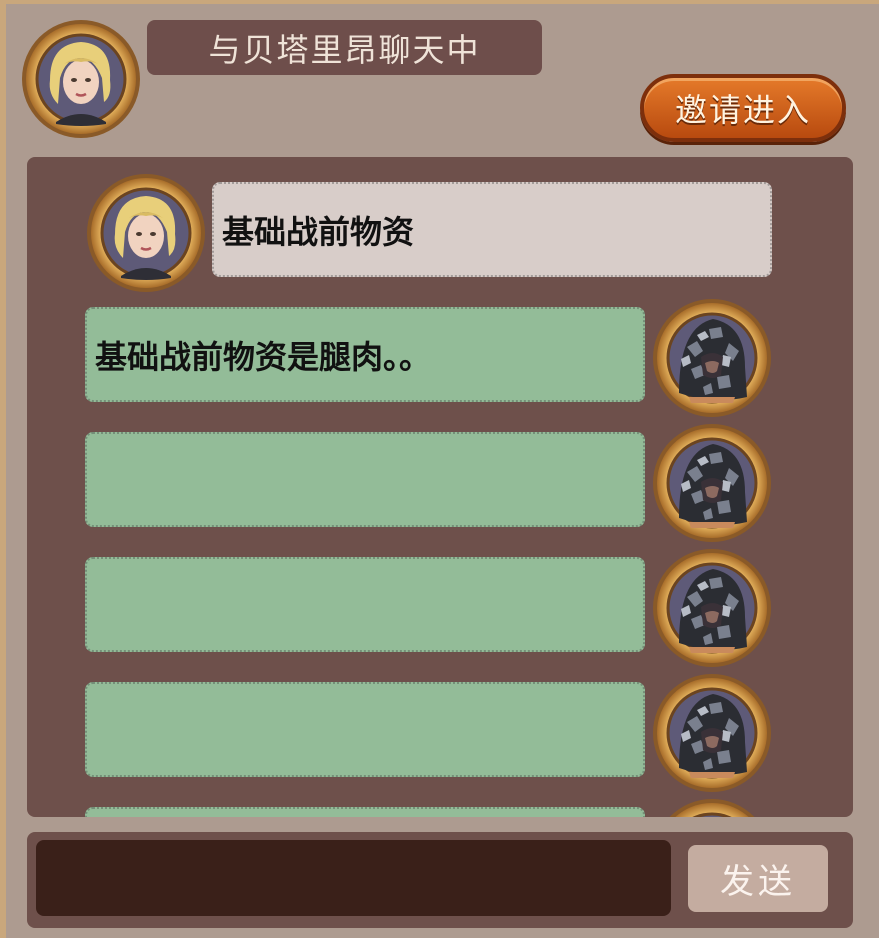 The image size is (879, 938). Describe the element at coordinates (344, 47) in the screenshot. I see `chat-title: 与贝塔里昂聊天中` at that location.